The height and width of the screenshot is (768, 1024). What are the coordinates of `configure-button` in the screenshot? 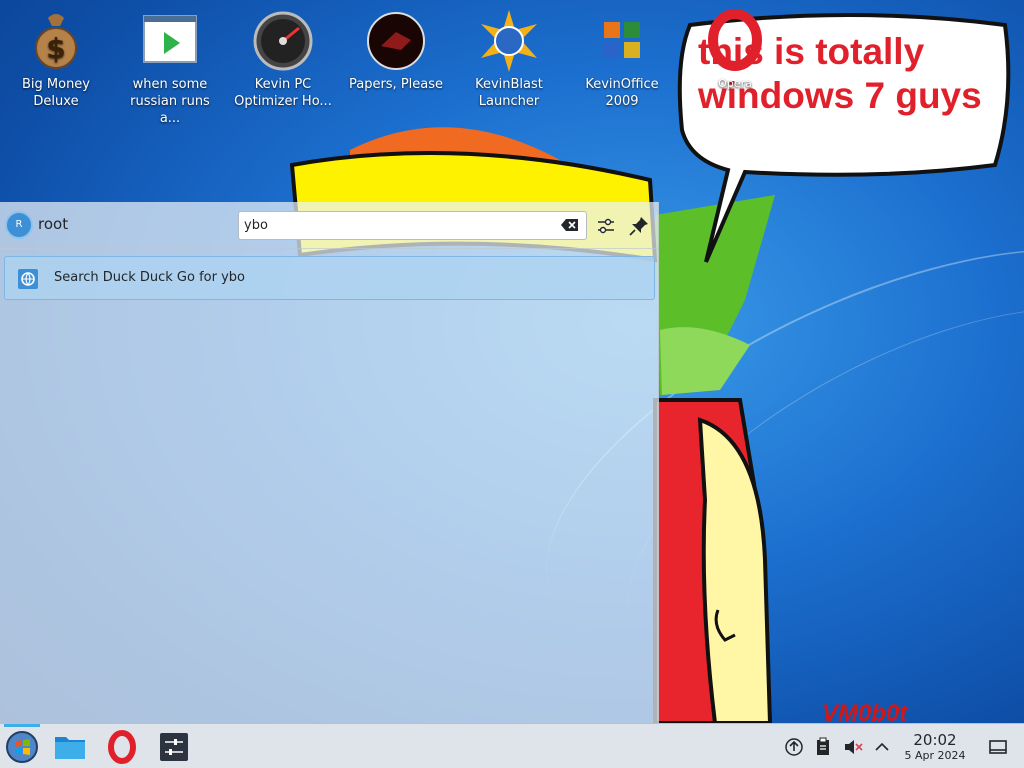 It's located at (606, 226).